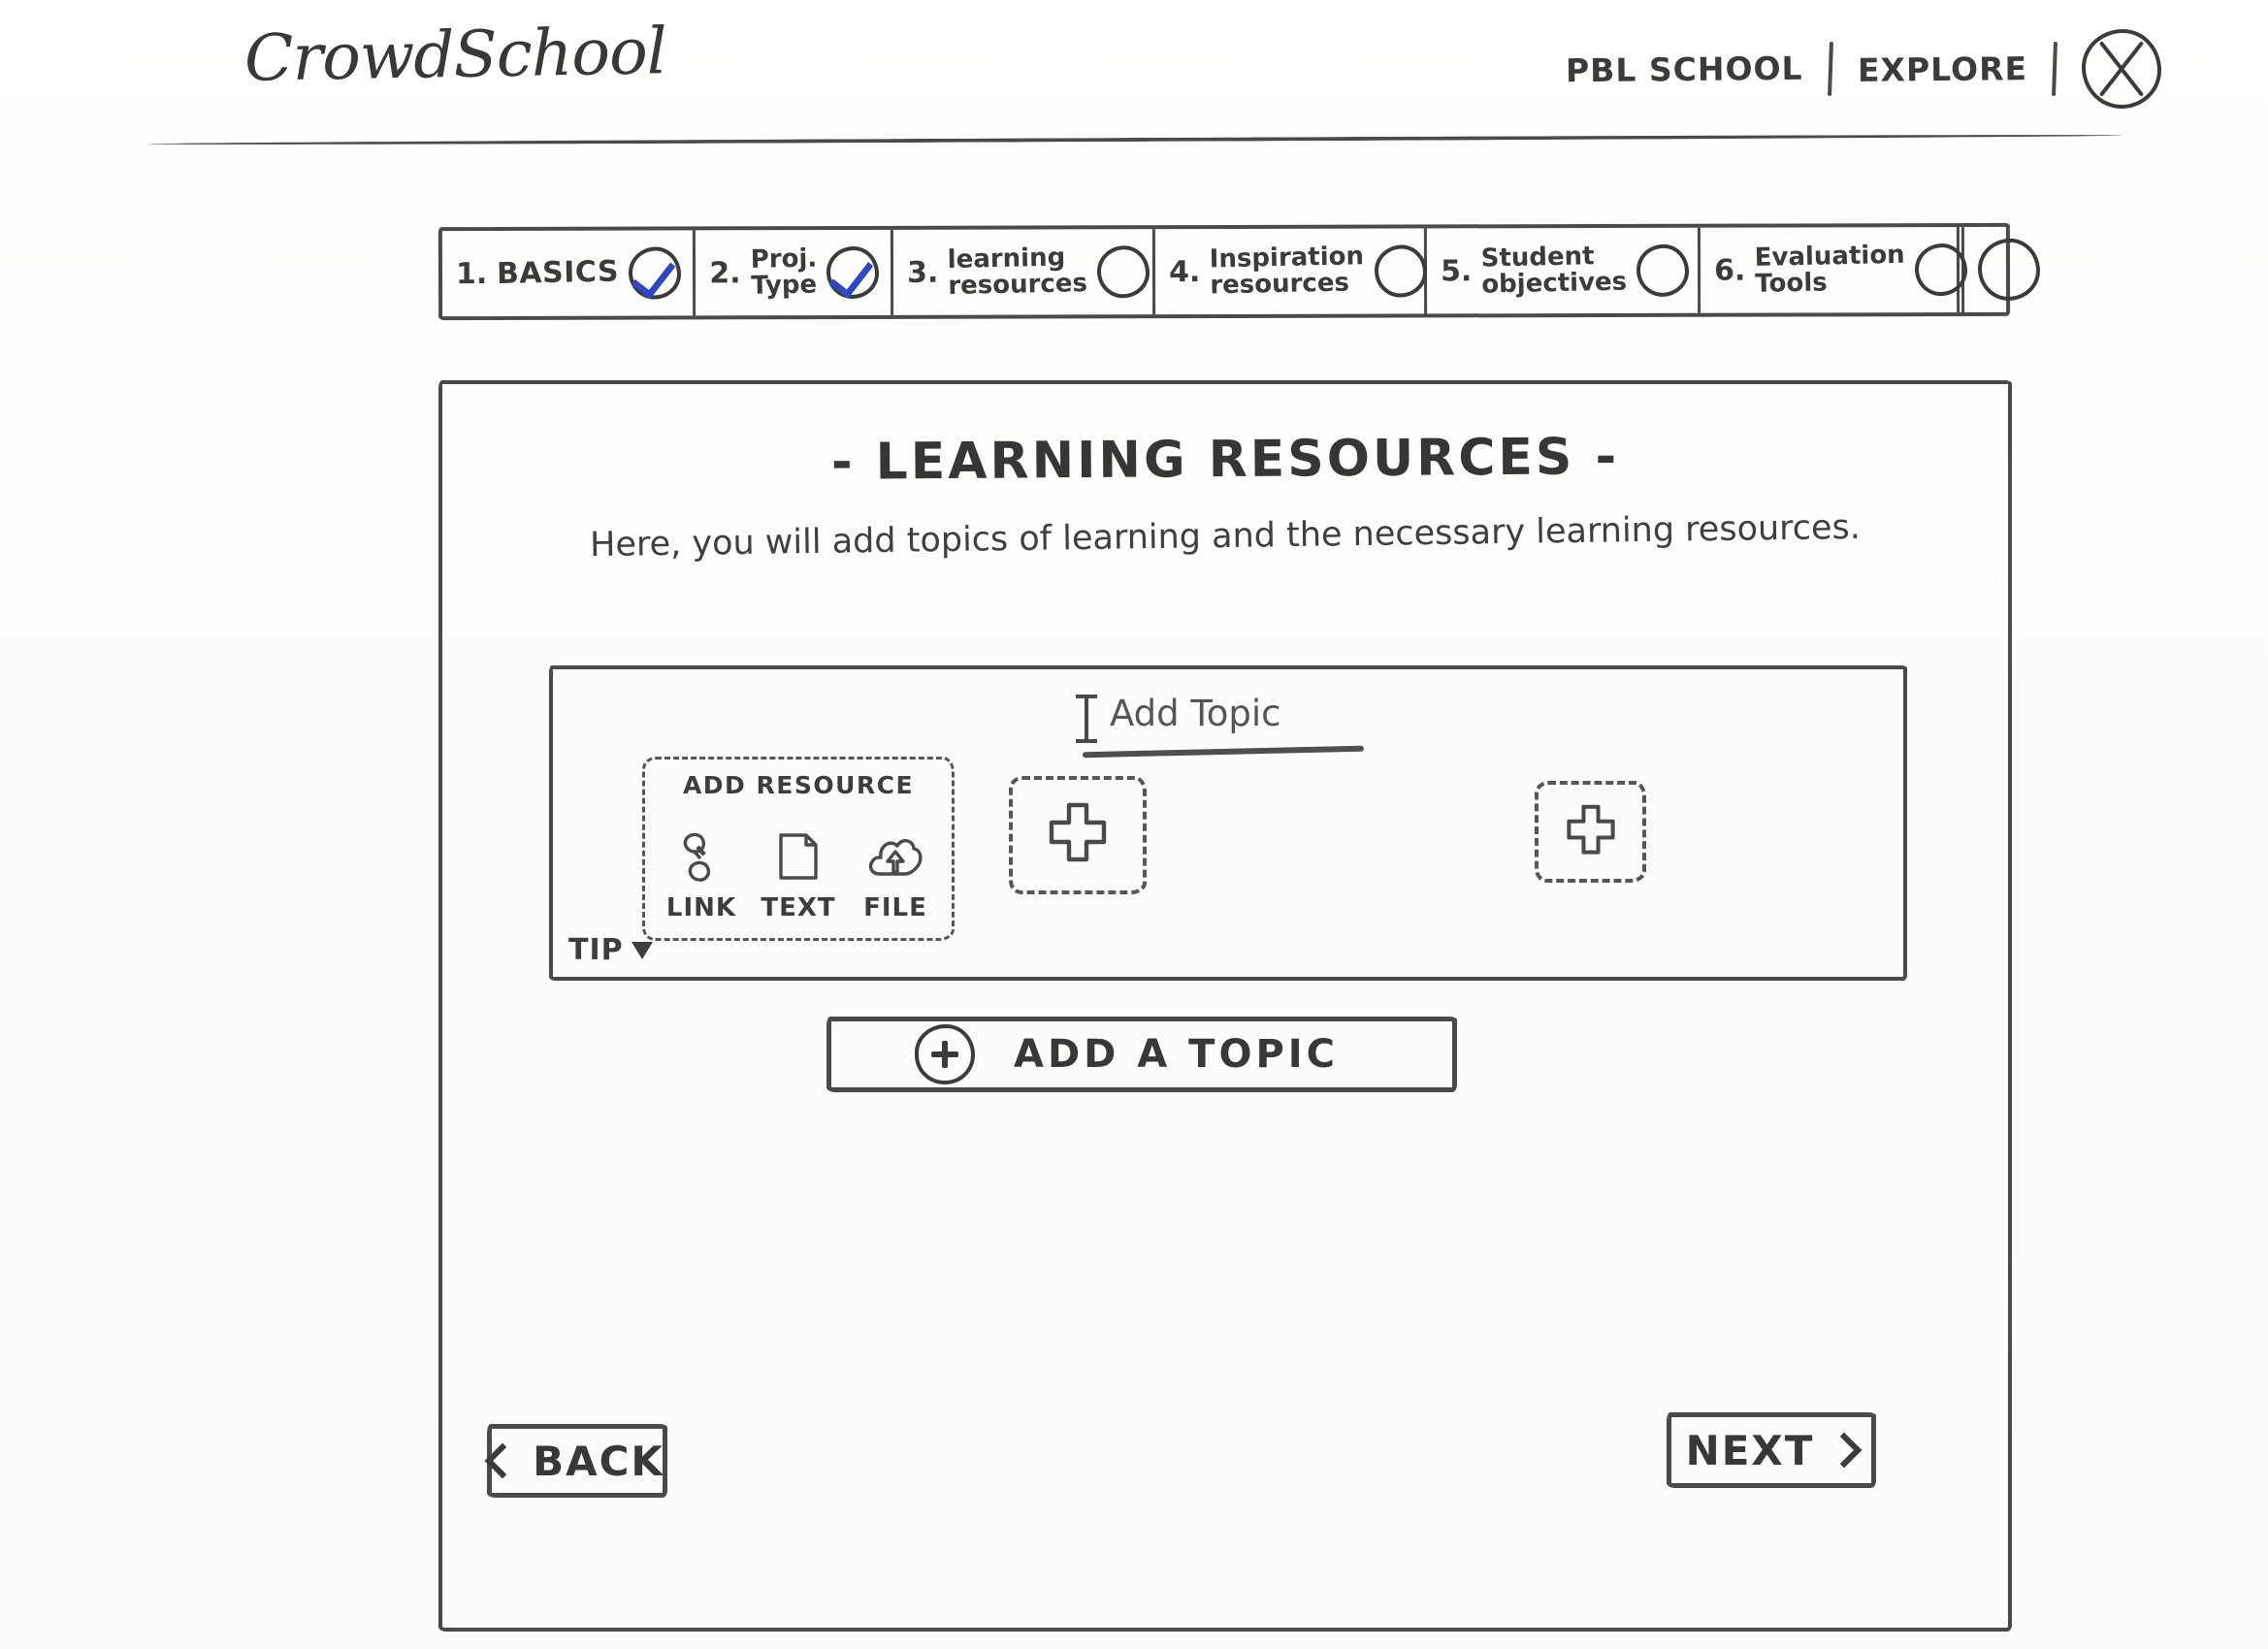 The image size is (2268, 1649). Describe the element at coordinates (558, 272) in the screenshot. I see `step-label: BASICS` at that location.